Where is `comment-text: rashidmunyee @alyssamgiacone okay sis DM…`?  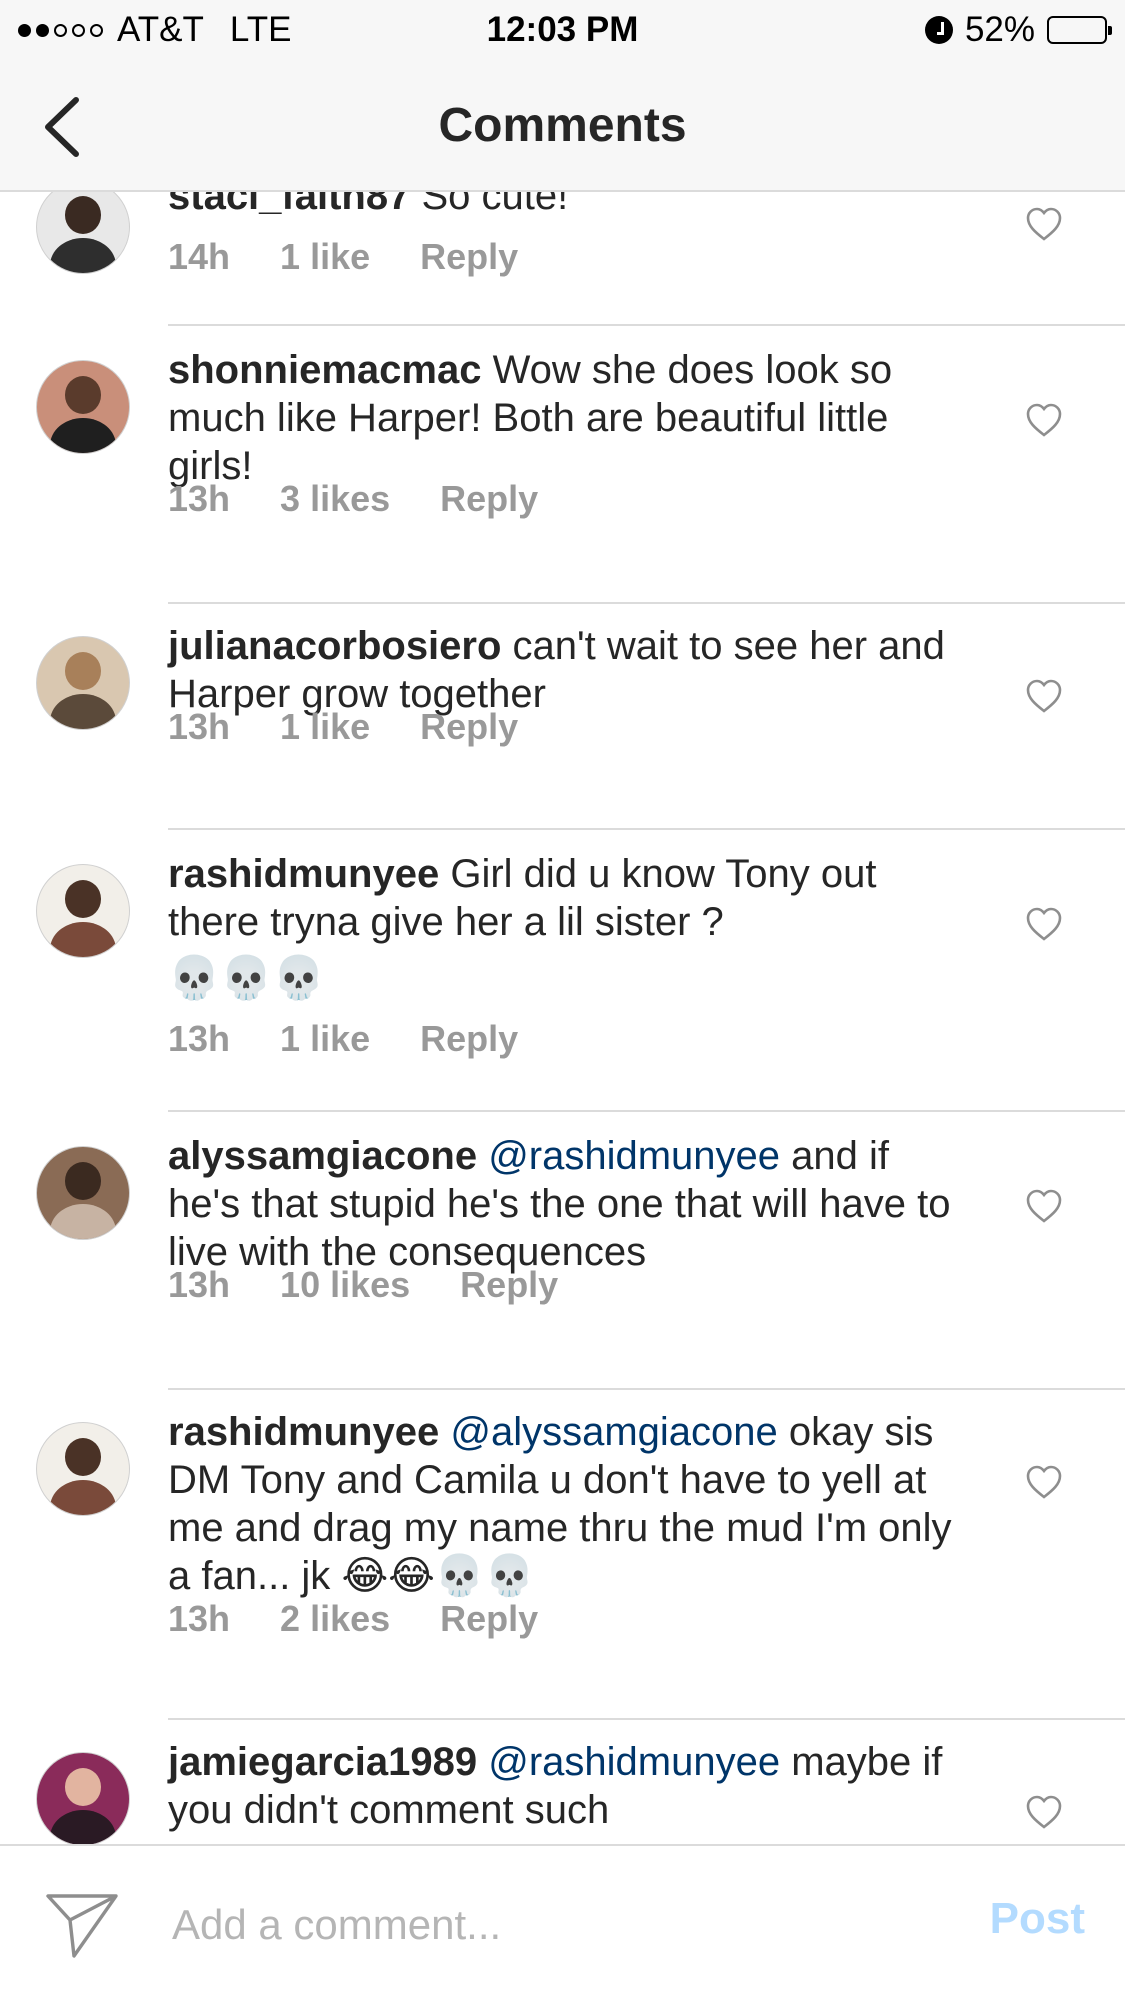
comment-text: rashidmunyee @alyssamgiacone okay sis DM… is located at coordinates (568, 1504).